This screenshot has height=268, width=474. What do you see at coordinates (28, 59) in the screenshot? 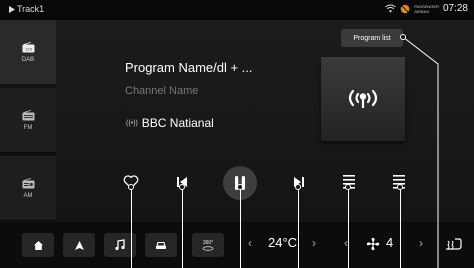
I see `sidebar-item-label: DAB` at bounding box center [28, 59].